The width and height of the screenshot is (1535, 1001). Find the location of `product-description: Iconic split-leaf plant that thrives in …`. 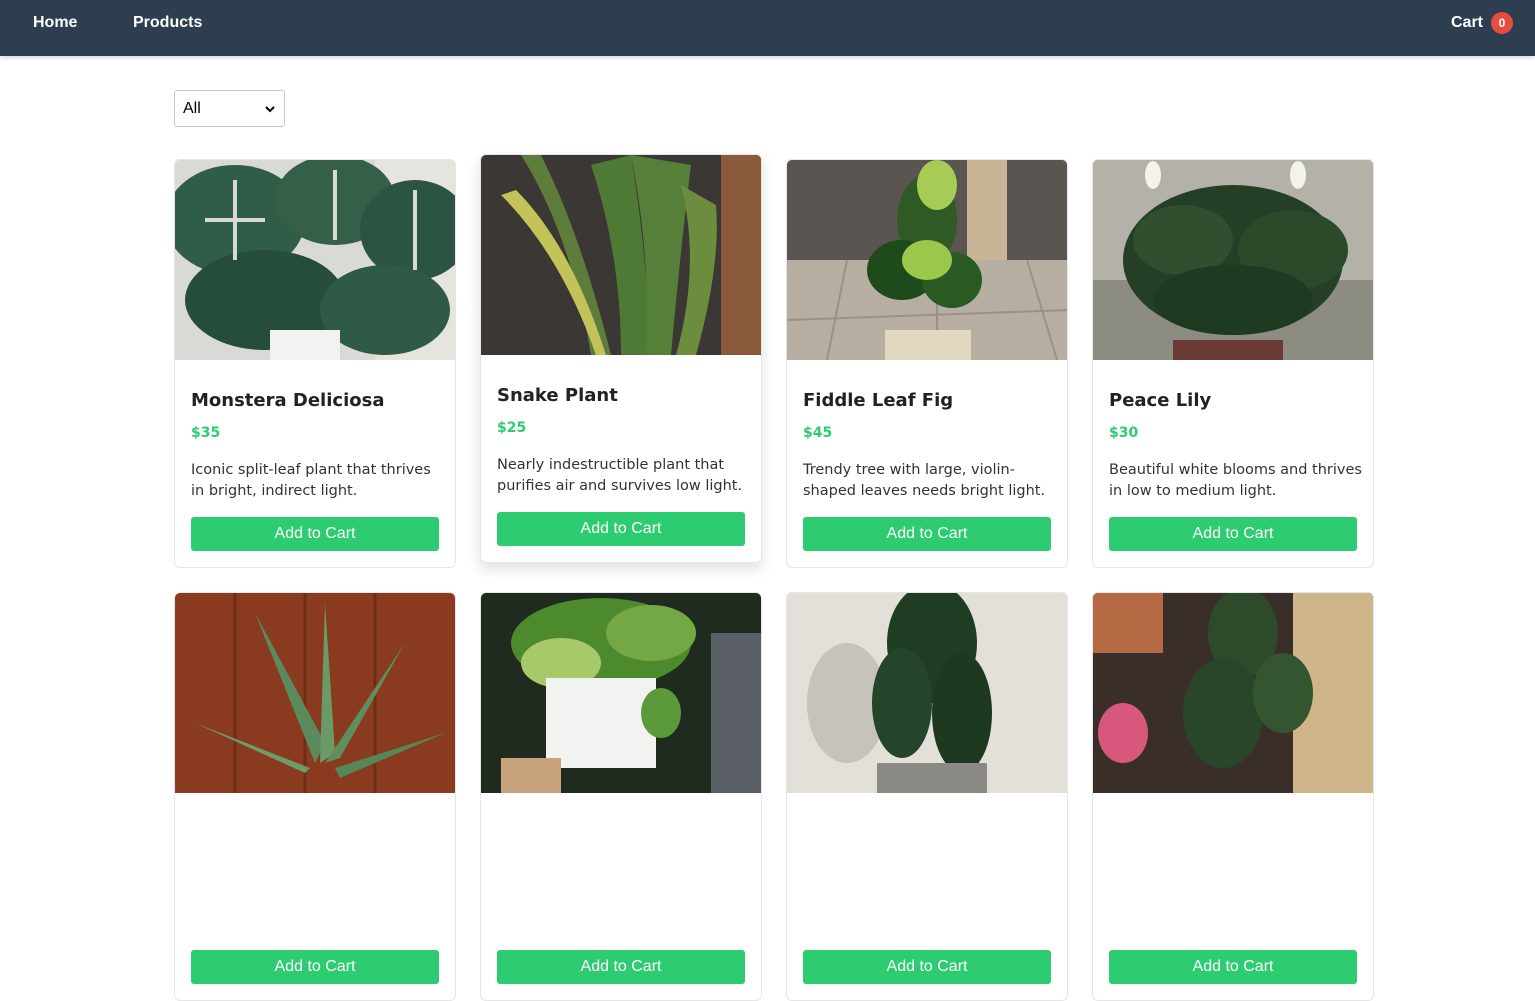

product-description: Iconic split-leaf plant that thrives in … is located at coordinates (311, 480).